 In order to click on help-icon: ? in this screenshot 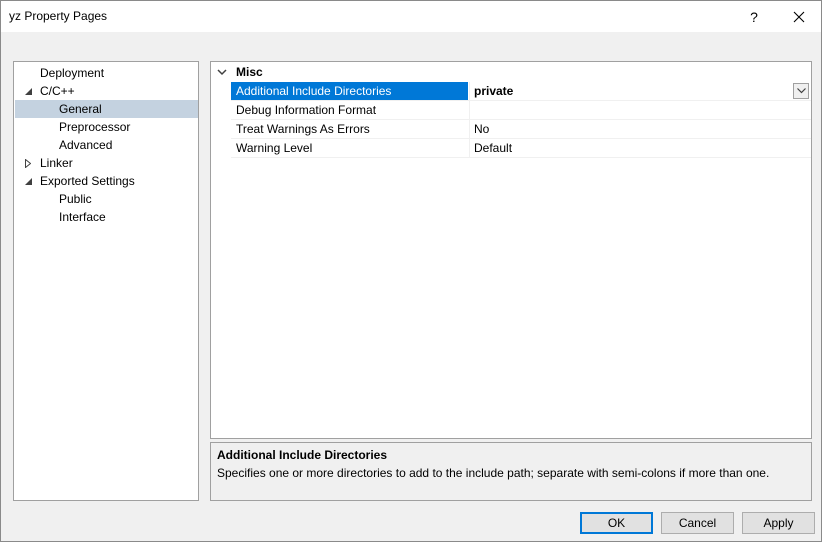, I will do `click(754, 16)`.